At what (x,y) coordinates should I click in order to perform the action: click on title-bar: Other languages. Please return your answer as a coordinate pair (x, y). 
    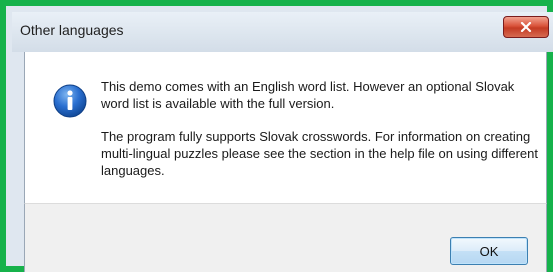
    Looking at the image, I should click on (282, 32).